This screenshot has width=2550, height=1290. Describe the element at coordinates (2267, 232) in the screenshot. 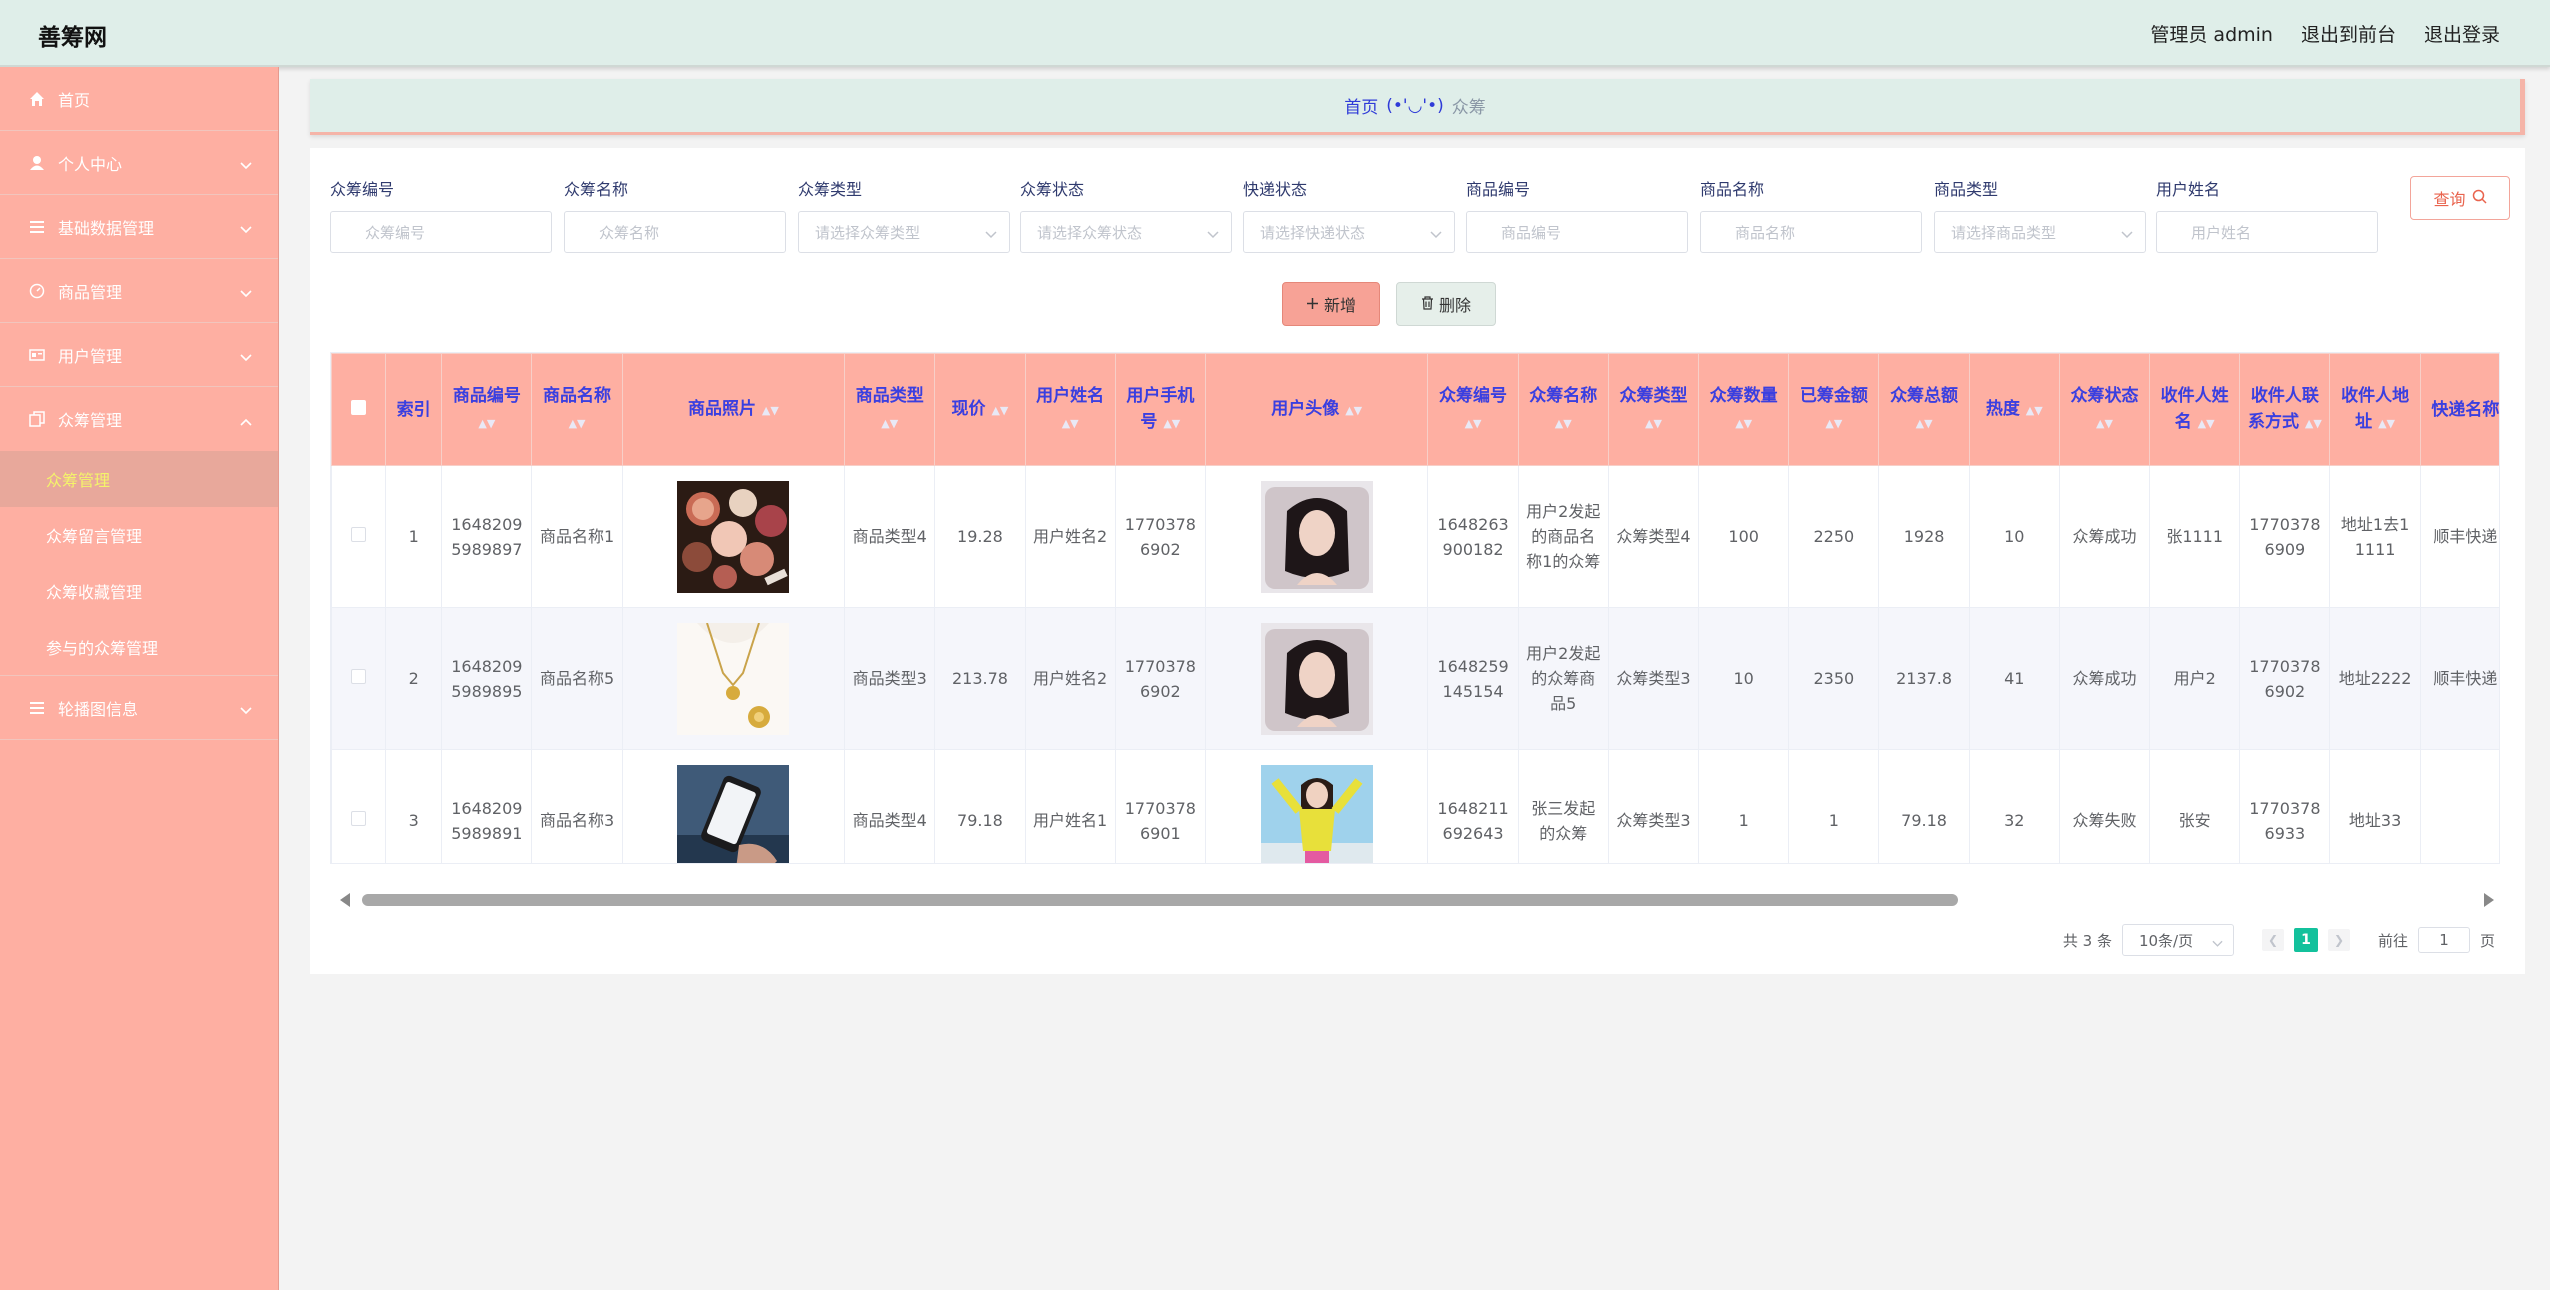

I see `user-name-input: 用户姓名` at that location.